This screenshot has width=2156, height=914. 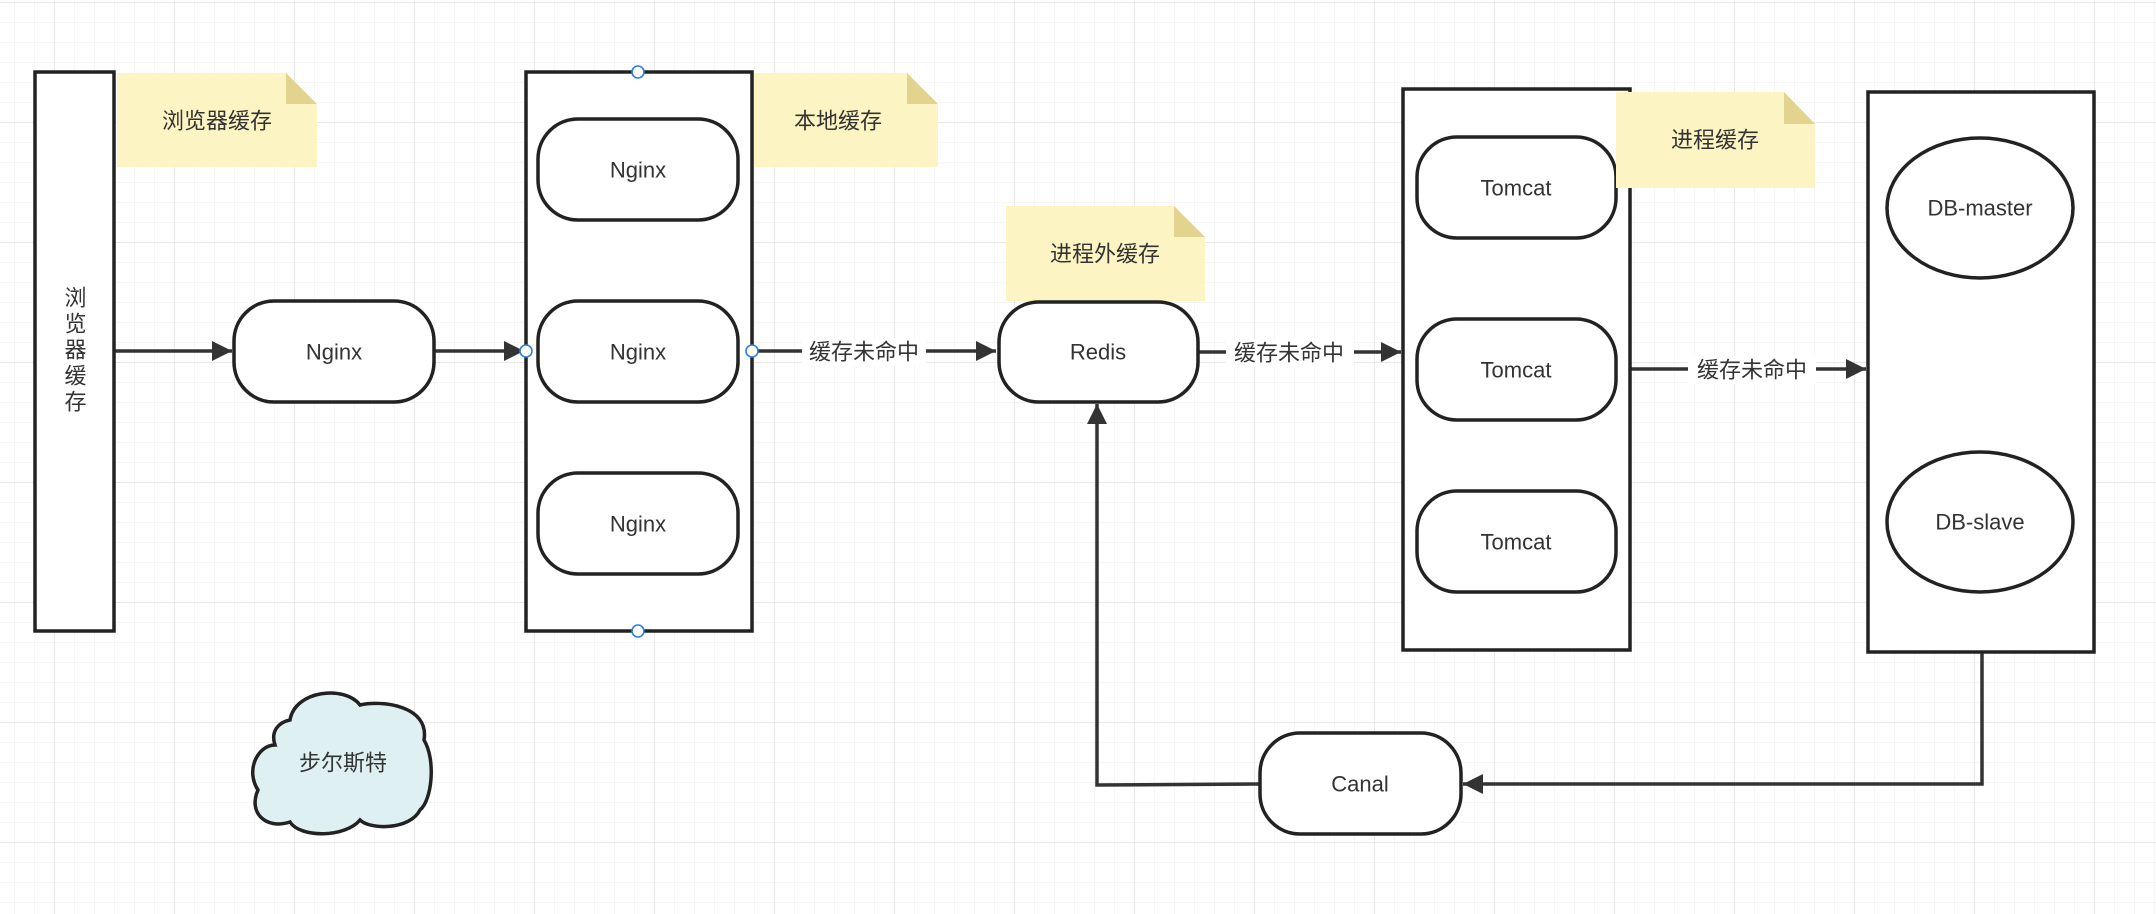 I want to click on db-slave-node: DB-slave, so click(x=1980, y=522).